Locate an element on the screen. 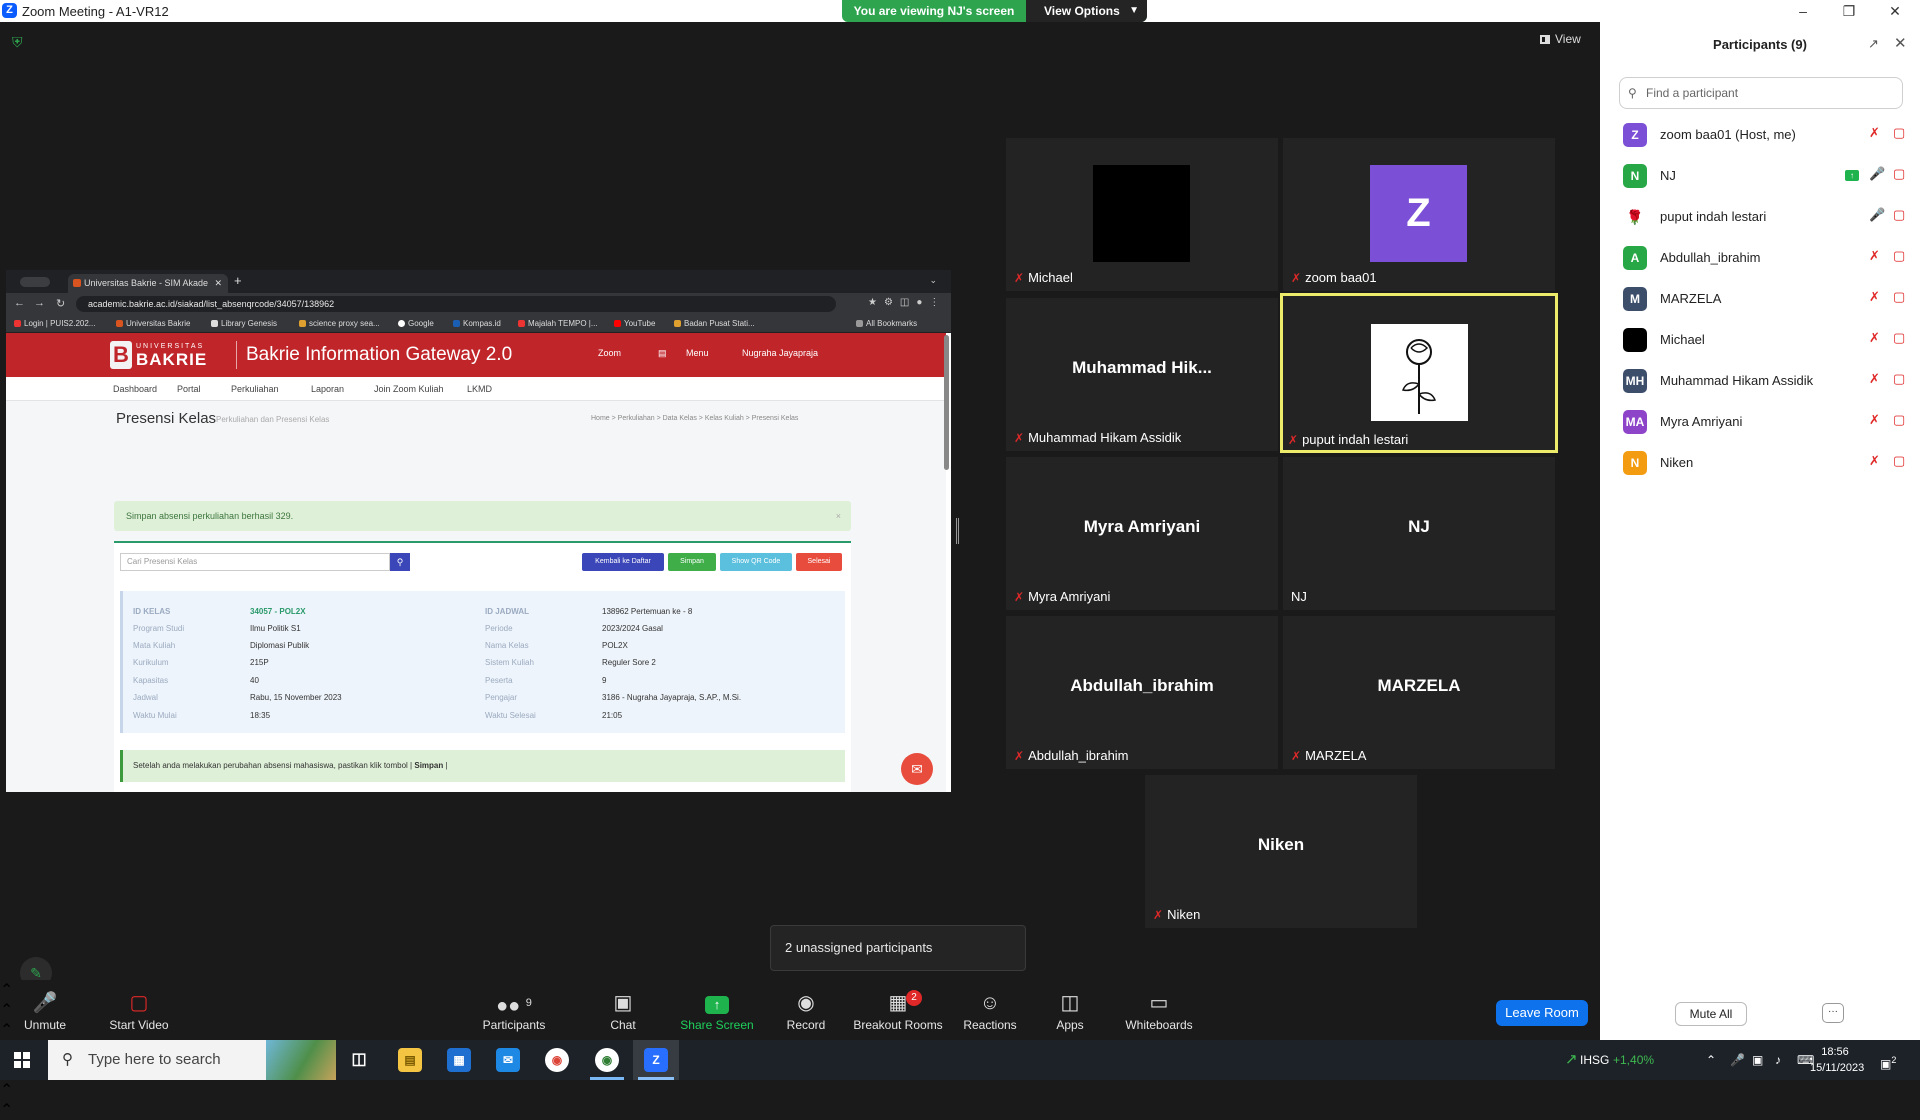  share-screen-button: ↑ Share Screen is located at coordinates (717, 1010).